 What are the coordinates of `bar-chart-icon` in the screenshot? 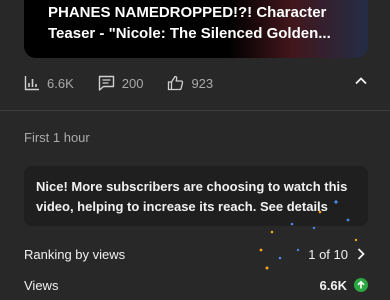 It's located at (31, 83).